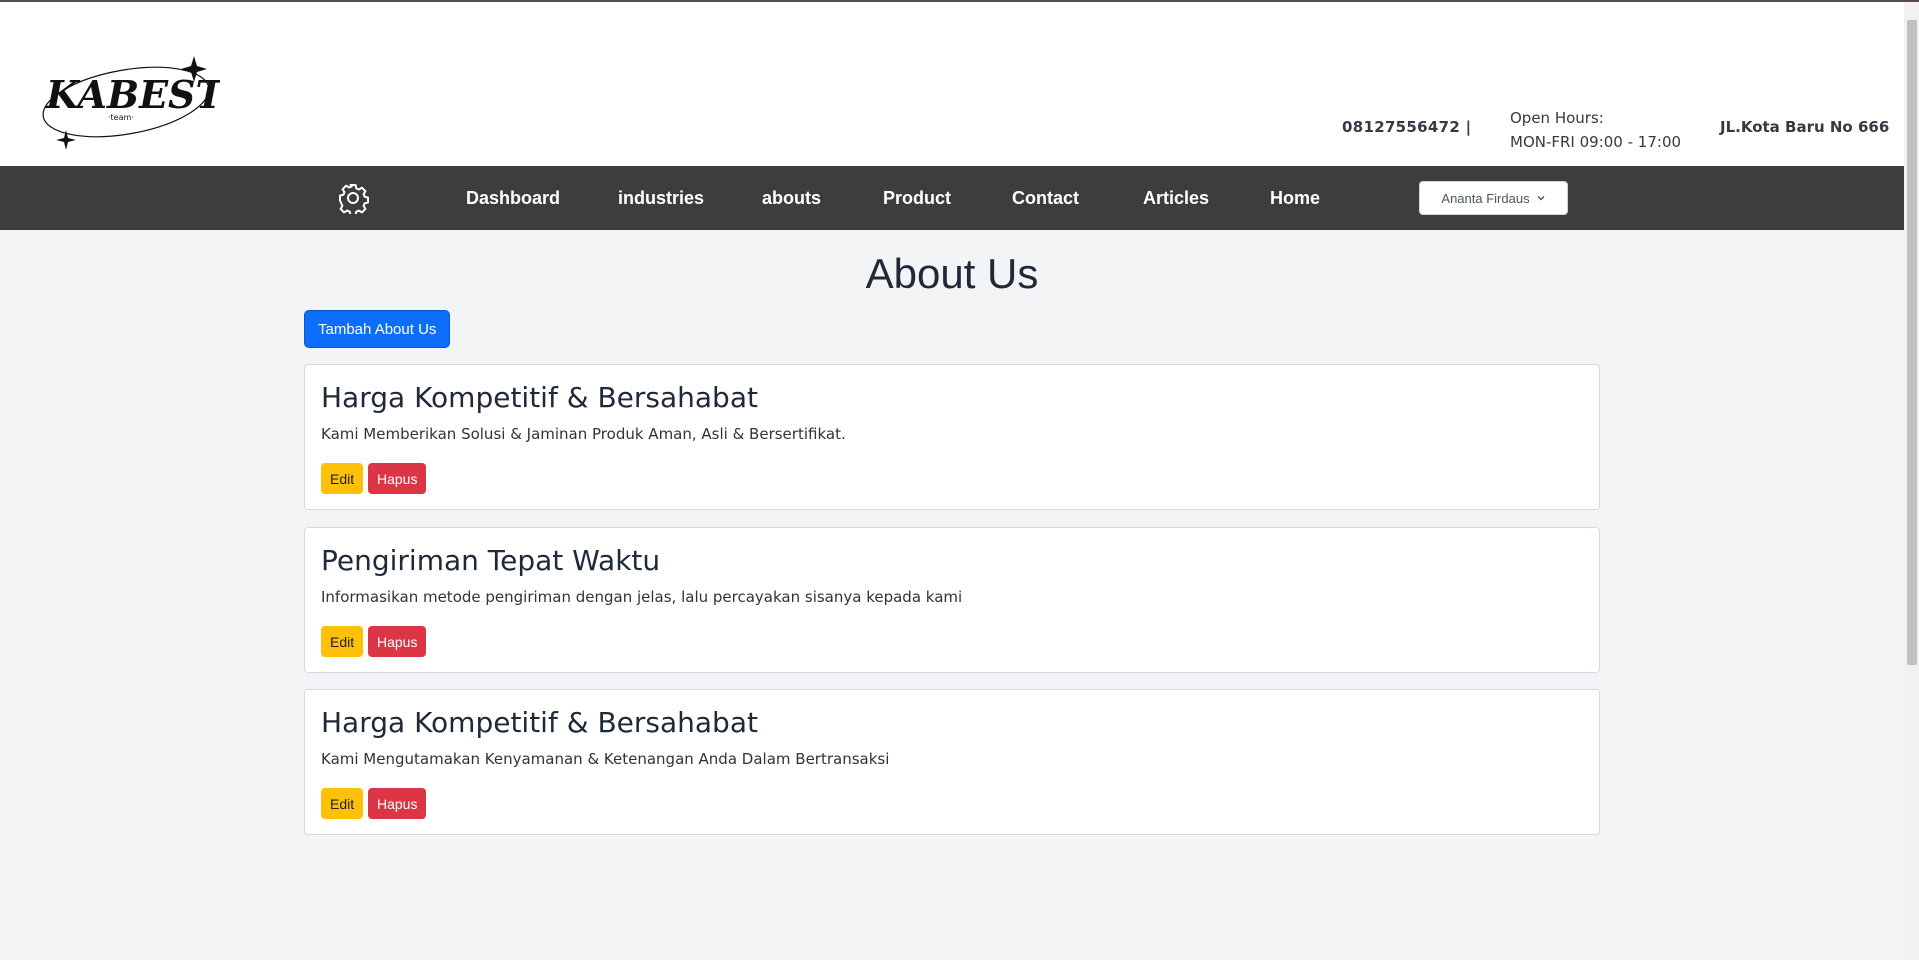 This screenshot has height=960, width=1919. What do you see at coordinates (791, 198) in the screenshot?
I see `nav-abouts: abouts` at bounding box center [791, 198].